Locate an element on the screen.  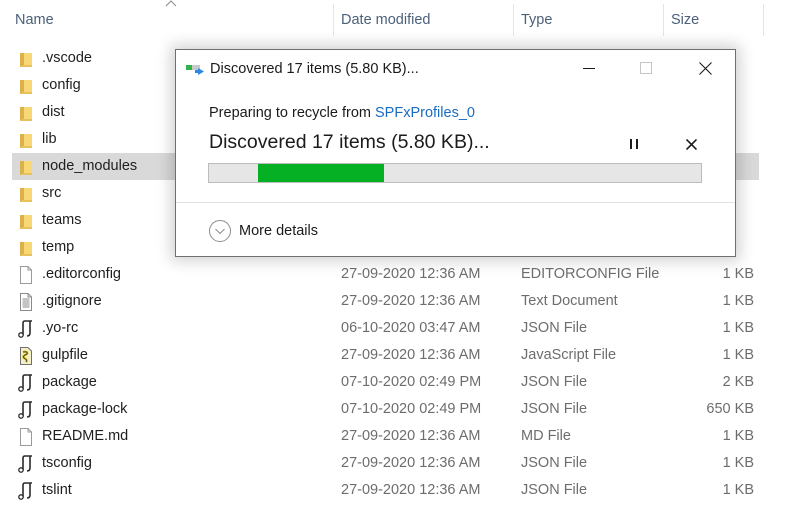
file-name: tslint is located at coordinates (57, 490).